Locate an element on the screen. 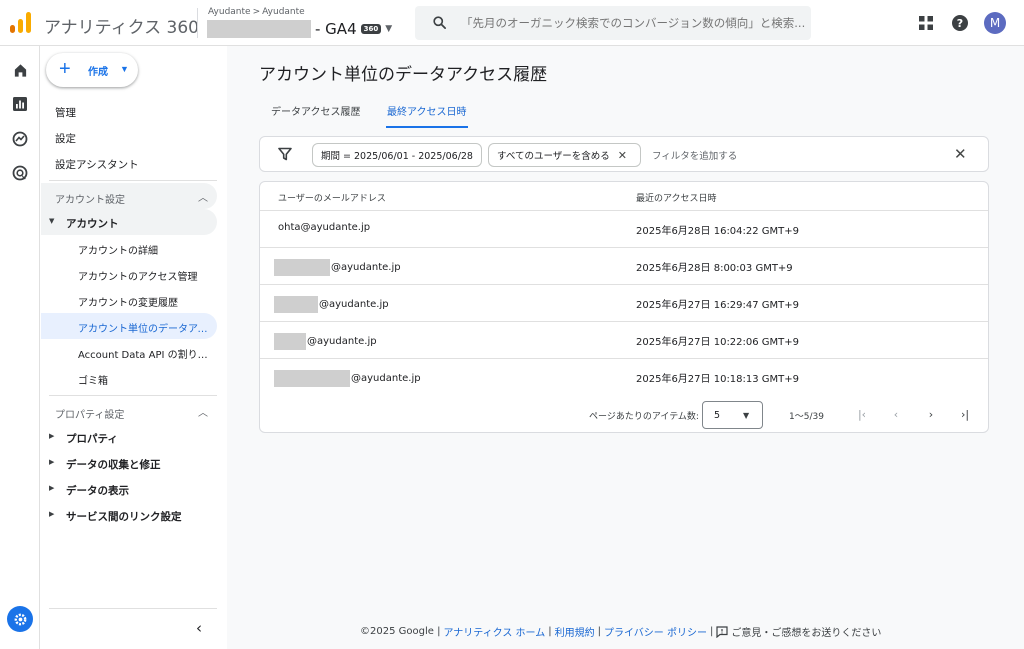 The height and width of the screenshot is (649, 1024). nav-account-data-access-history: アカウント単位のデータアクセス履歴 is located at coordinates (129, 326).